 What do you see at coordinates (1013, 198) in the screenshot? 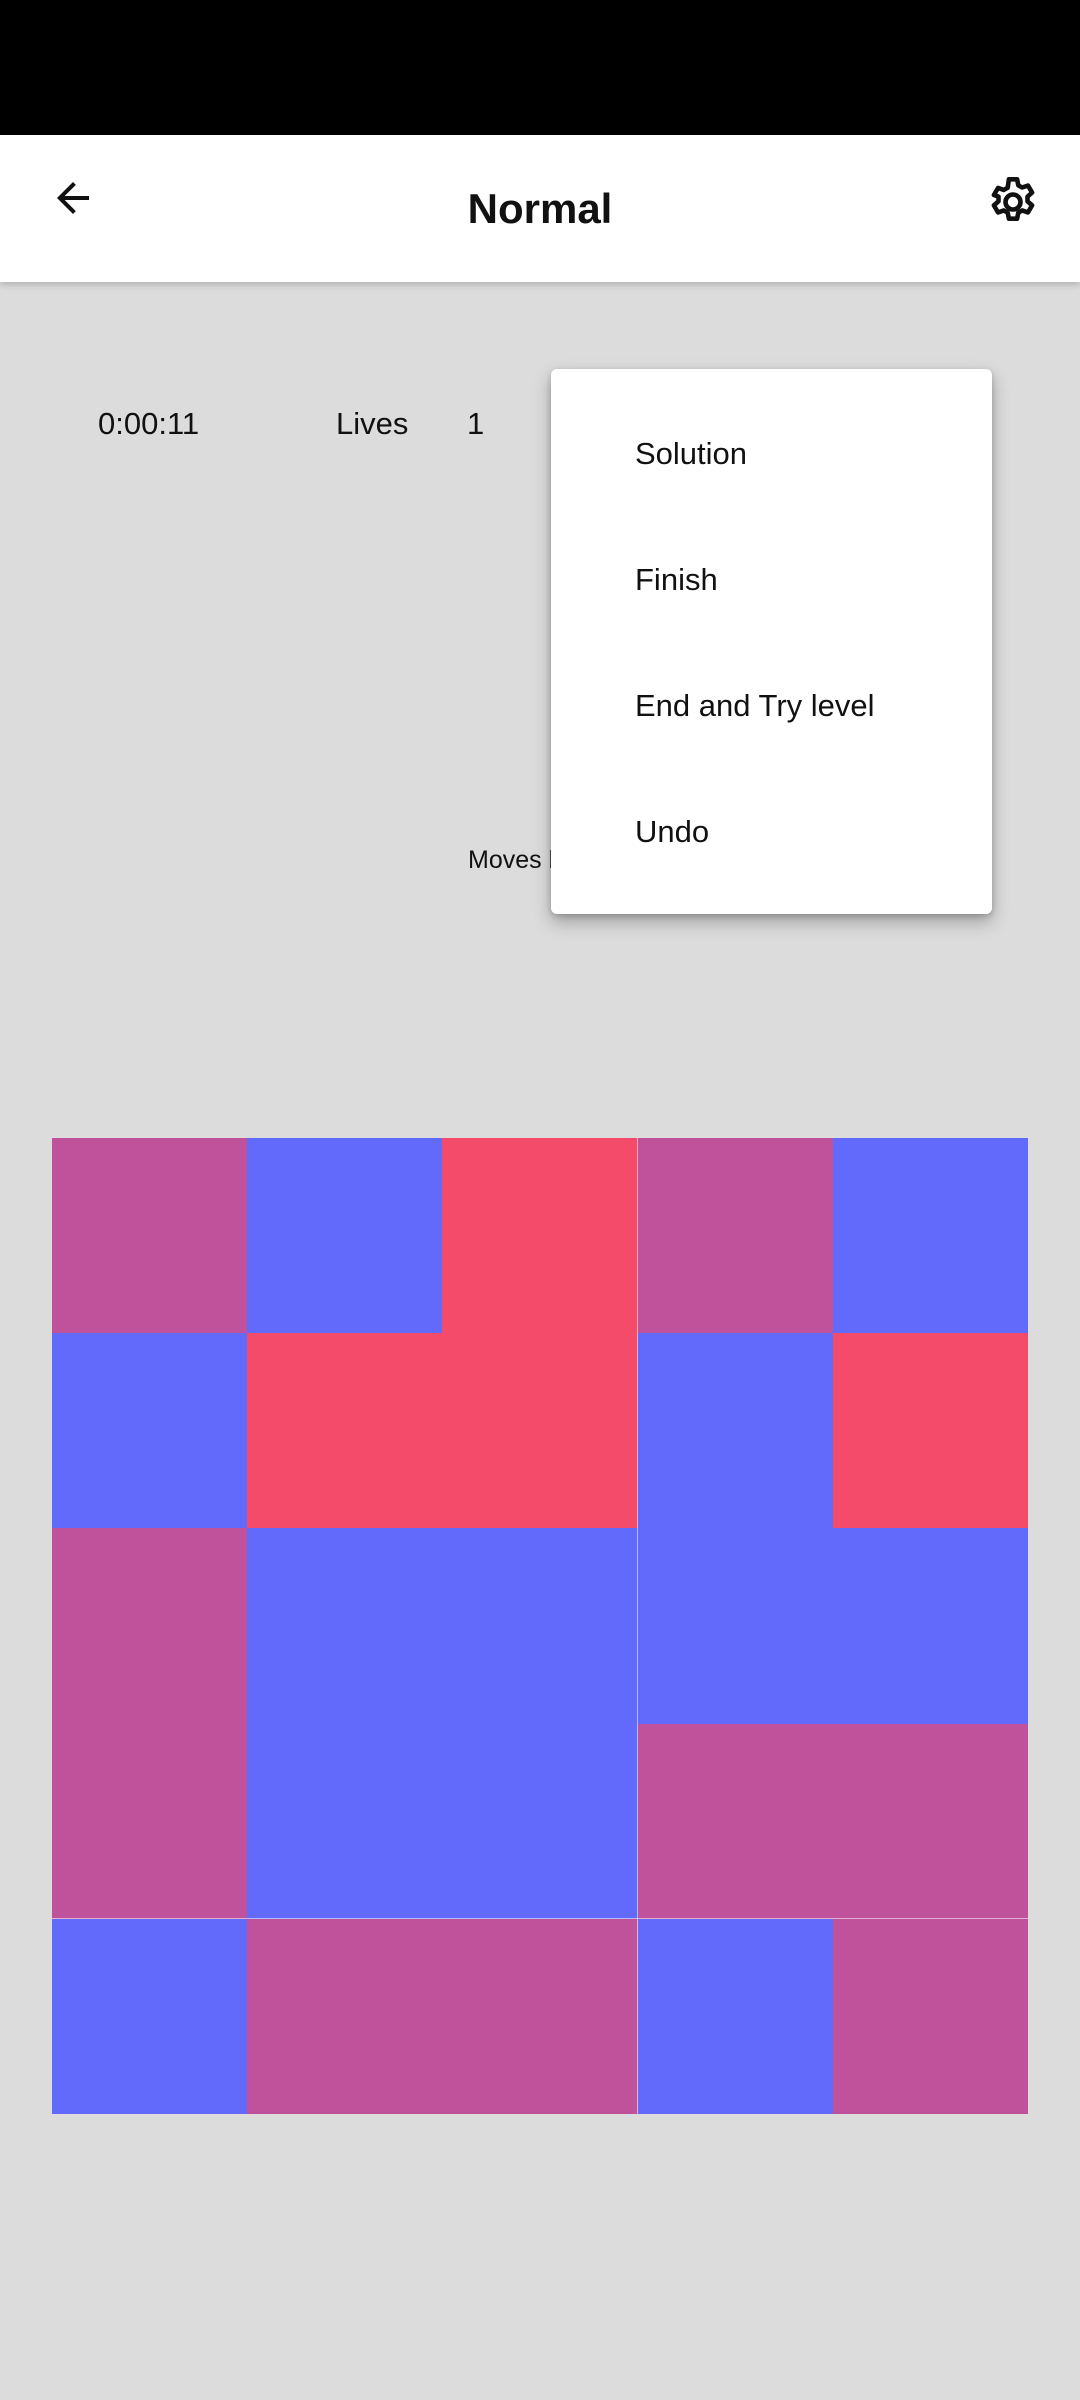
I see `gear-icon` at bounding box center [1013, 198].